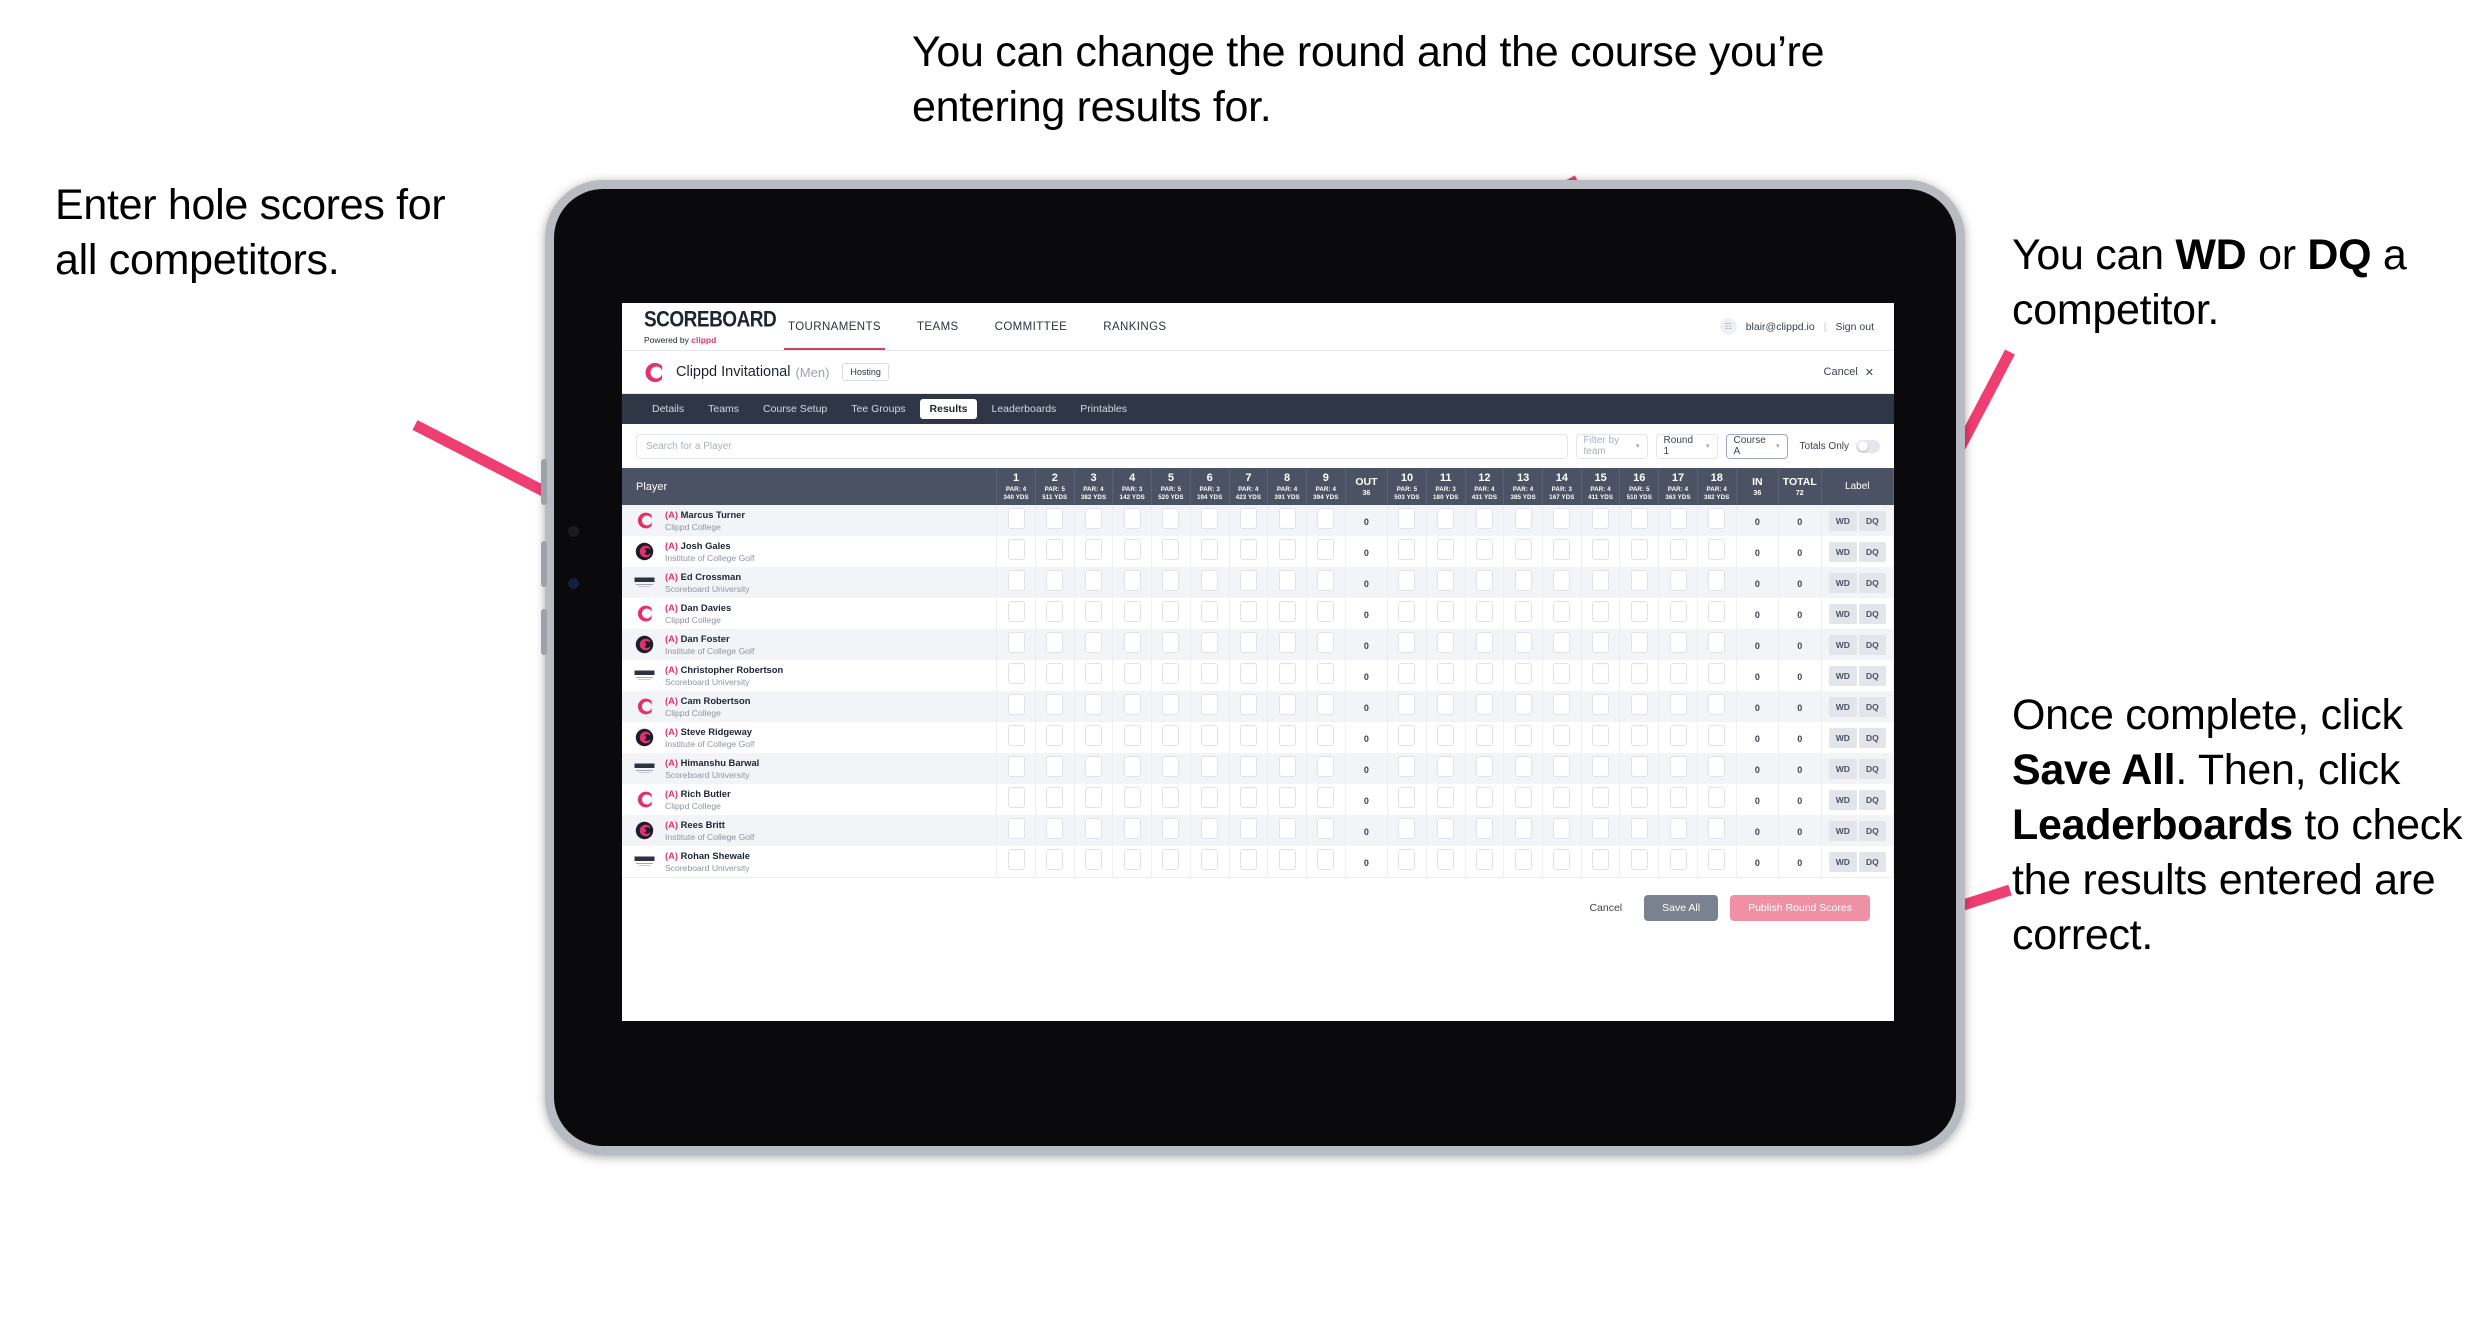 This screenshot has width=2489, height=1339. Describe the element at coordinates (1840, 446) in the screenshot. I see `totals-only-control: Totals Only` at that location.